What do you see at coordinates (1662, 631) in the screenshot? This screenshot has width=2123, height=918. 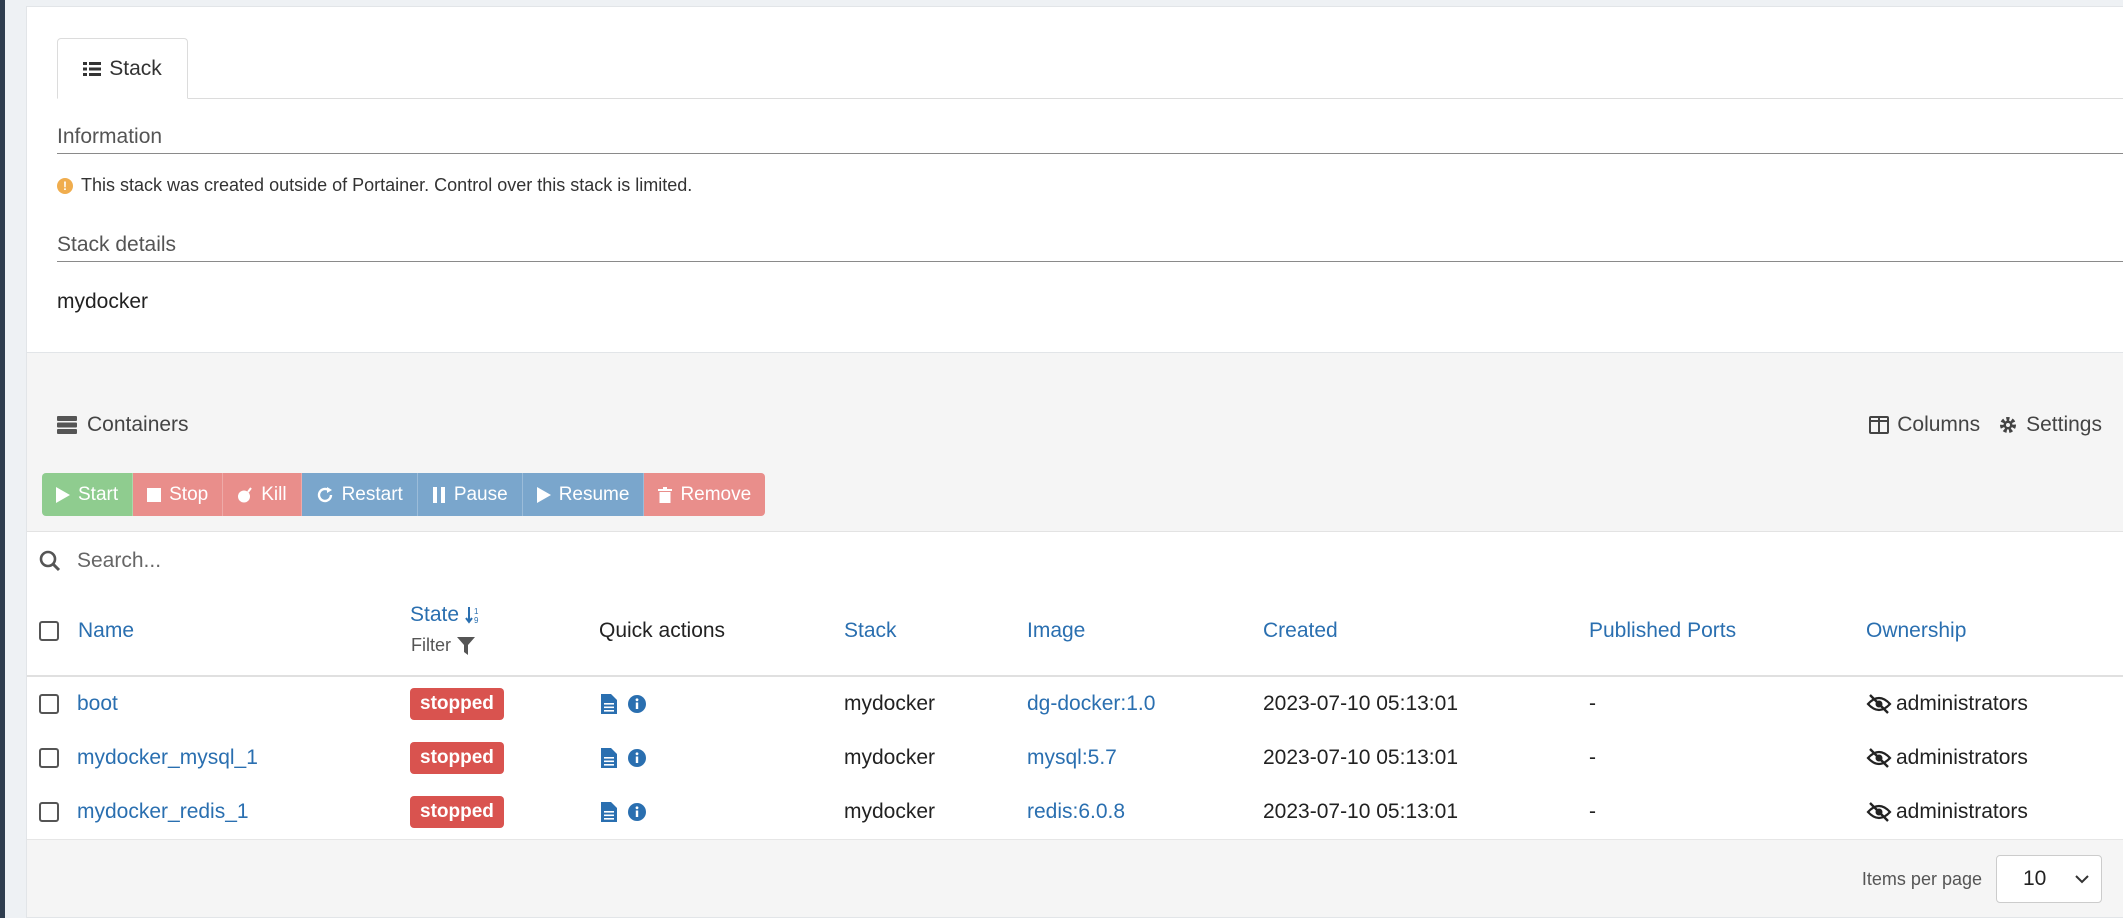 I see `column-header-published-ports: Published Ports` at bounding box center [1662, 631].